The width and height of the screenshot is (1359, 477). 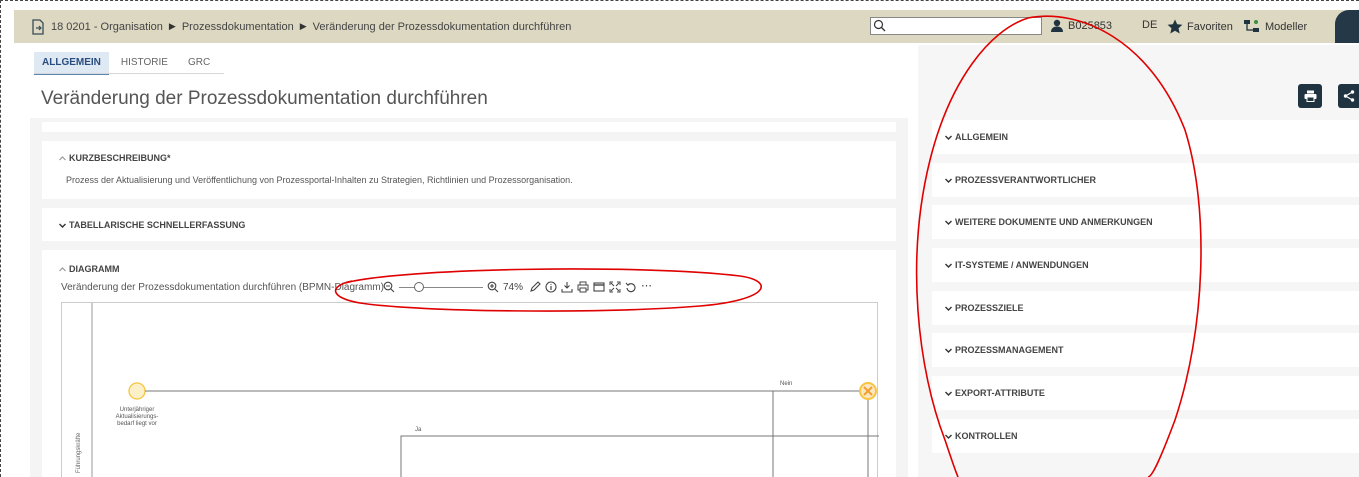 What do you see at coordinates (1145, 137) in the screenshot?
I see `accordion-allgemein: ALLGEMEIN` at bounding box center [1145, 137].